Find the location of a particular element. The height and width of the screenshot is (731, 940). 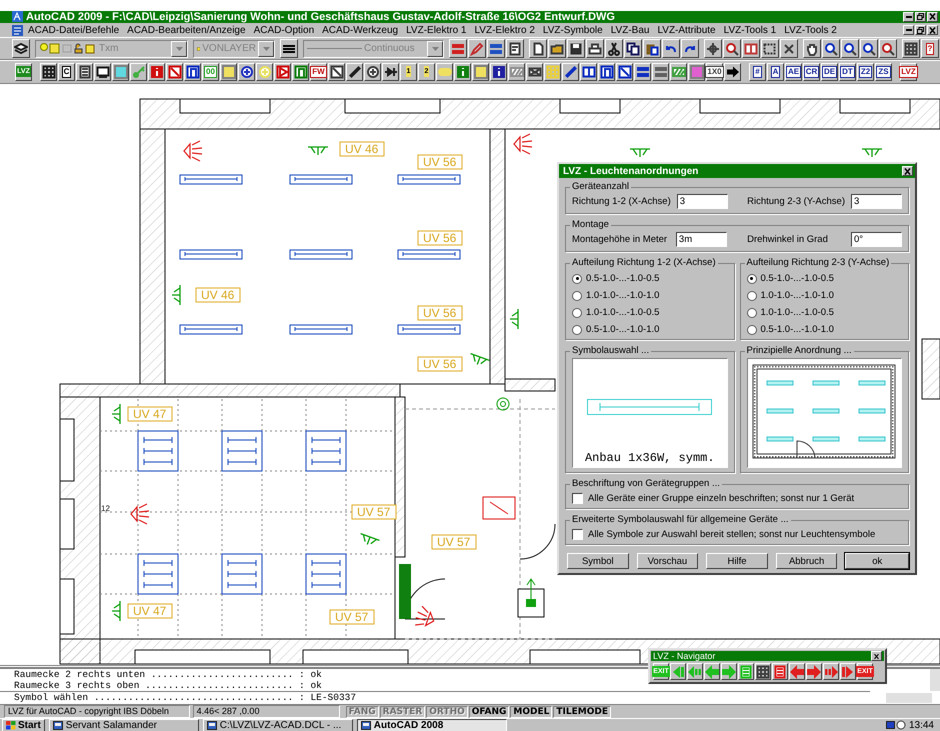

radio-label: 0.5-1.0-...-1.0-0.5 is located at coordinates (797, 278).